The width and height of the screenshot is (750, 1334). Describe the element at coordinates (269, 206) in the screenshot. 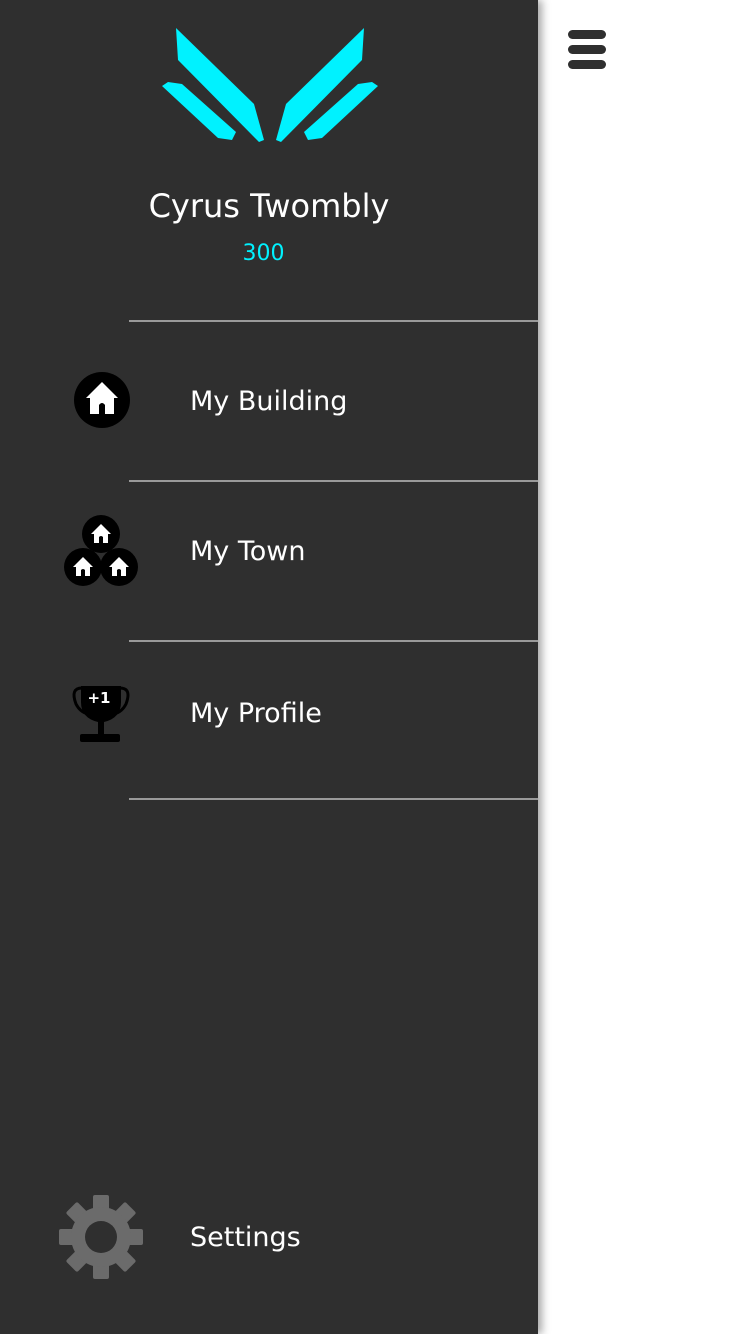

I see `user-name: Cyrus Twombly` at that location.